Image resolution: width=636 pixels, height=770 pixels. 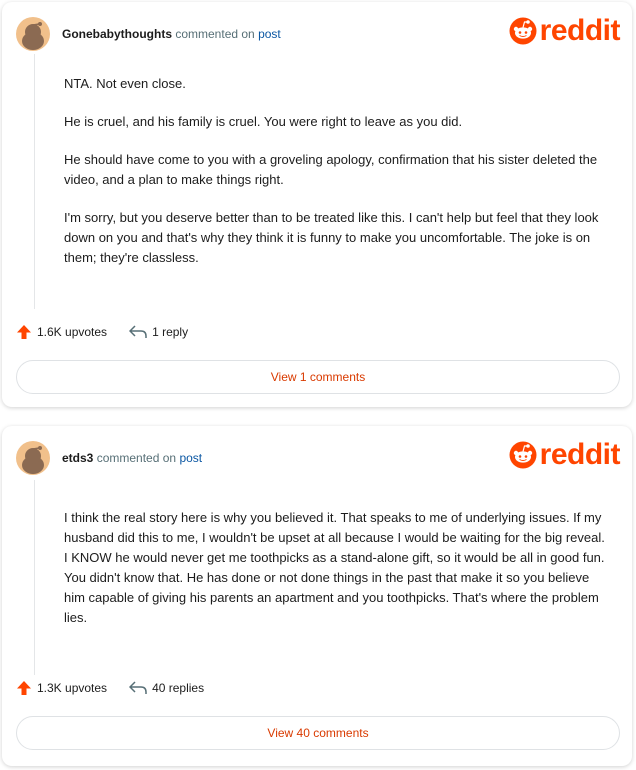 I want to click on reply-button: 40 replies, so click(x=166, y=688).